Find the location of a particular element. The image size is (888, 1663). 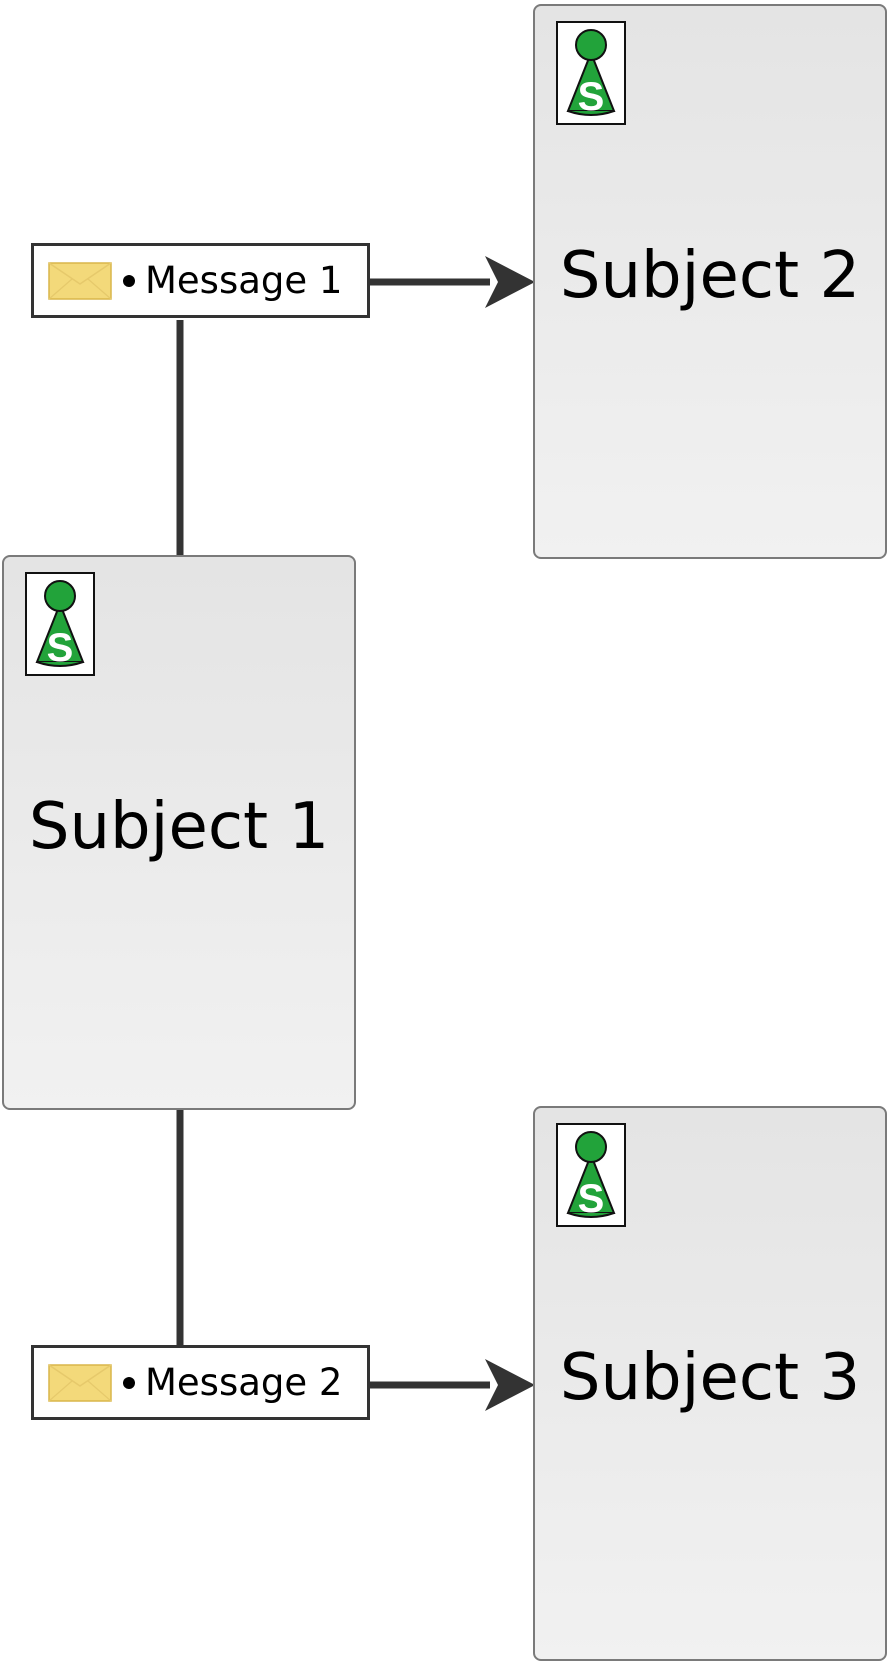

subject-box-2: S Subject 2 is located at coordinates (710, 281).